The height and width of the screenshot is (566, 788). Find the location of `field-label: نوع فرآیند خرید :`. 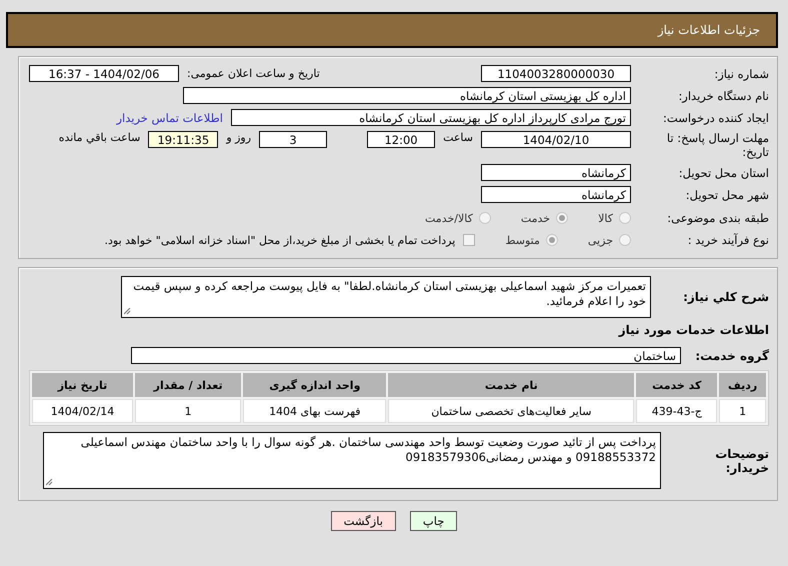

field-label: نوع فرآیند خرید : is located at coordinates (727, 240).